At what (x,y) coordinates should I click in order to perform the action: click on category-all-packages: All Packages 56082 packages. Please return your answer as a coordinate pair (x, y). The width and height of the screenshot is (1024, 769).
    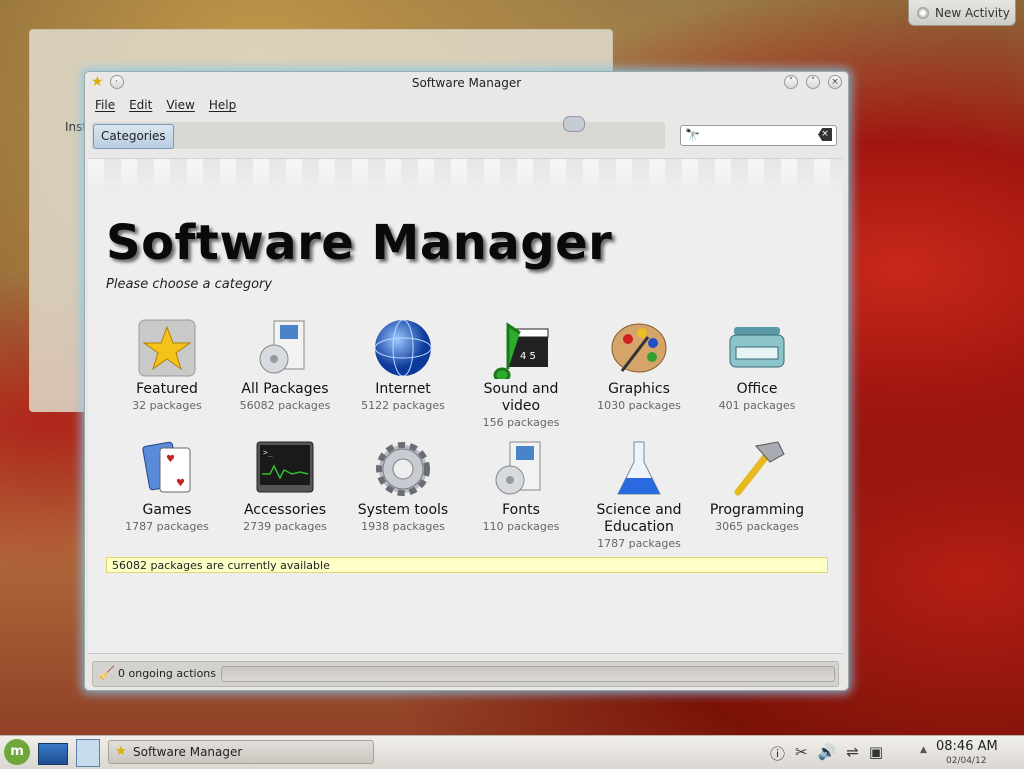
    Looking at the image, I should click on (285, 365).